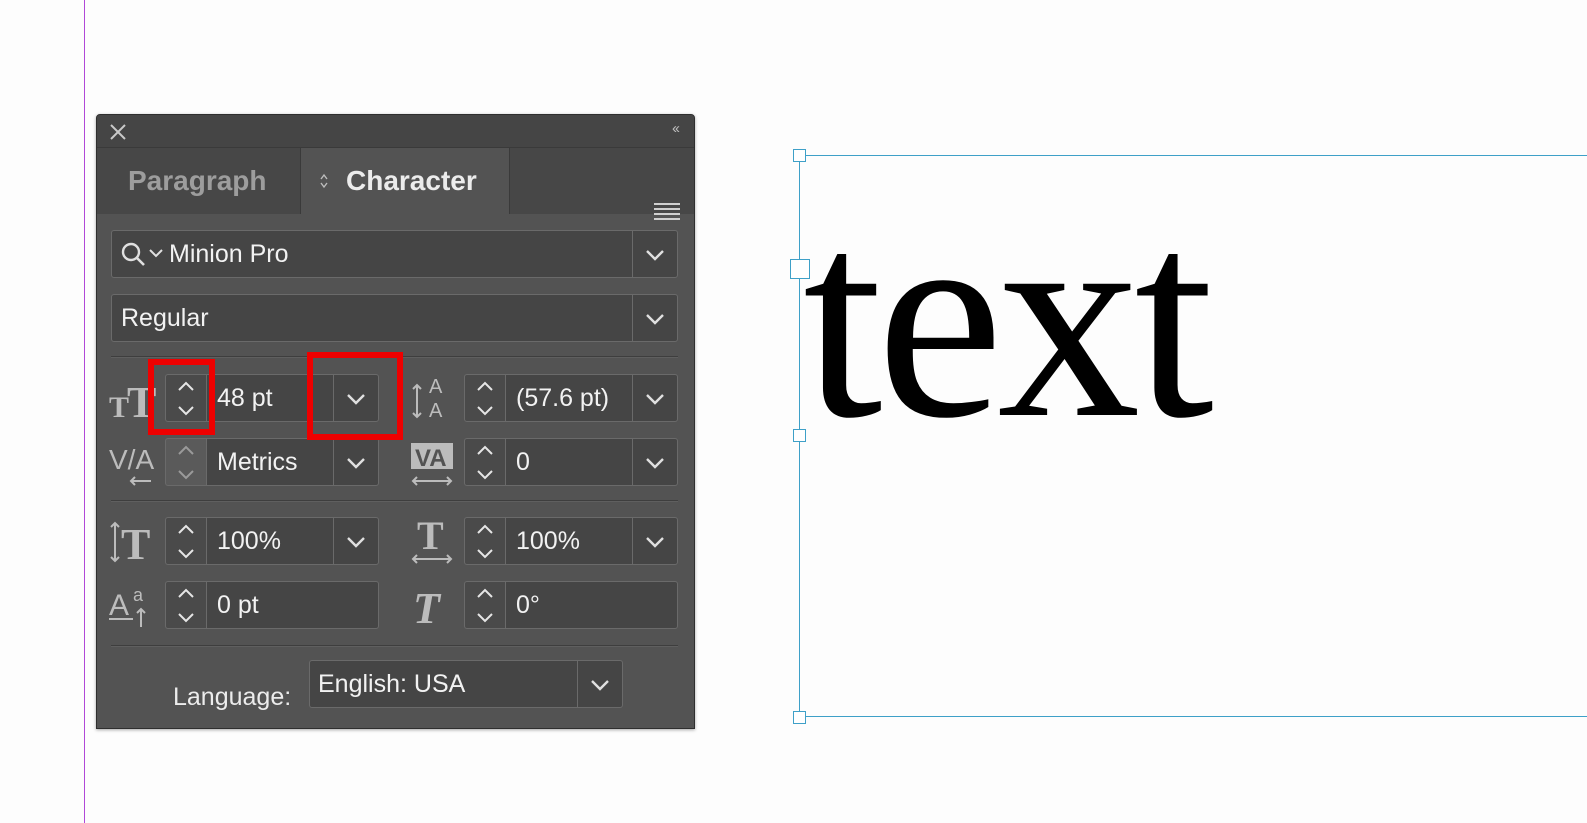  I want to click on kerning-stepper, so click(186, 462).